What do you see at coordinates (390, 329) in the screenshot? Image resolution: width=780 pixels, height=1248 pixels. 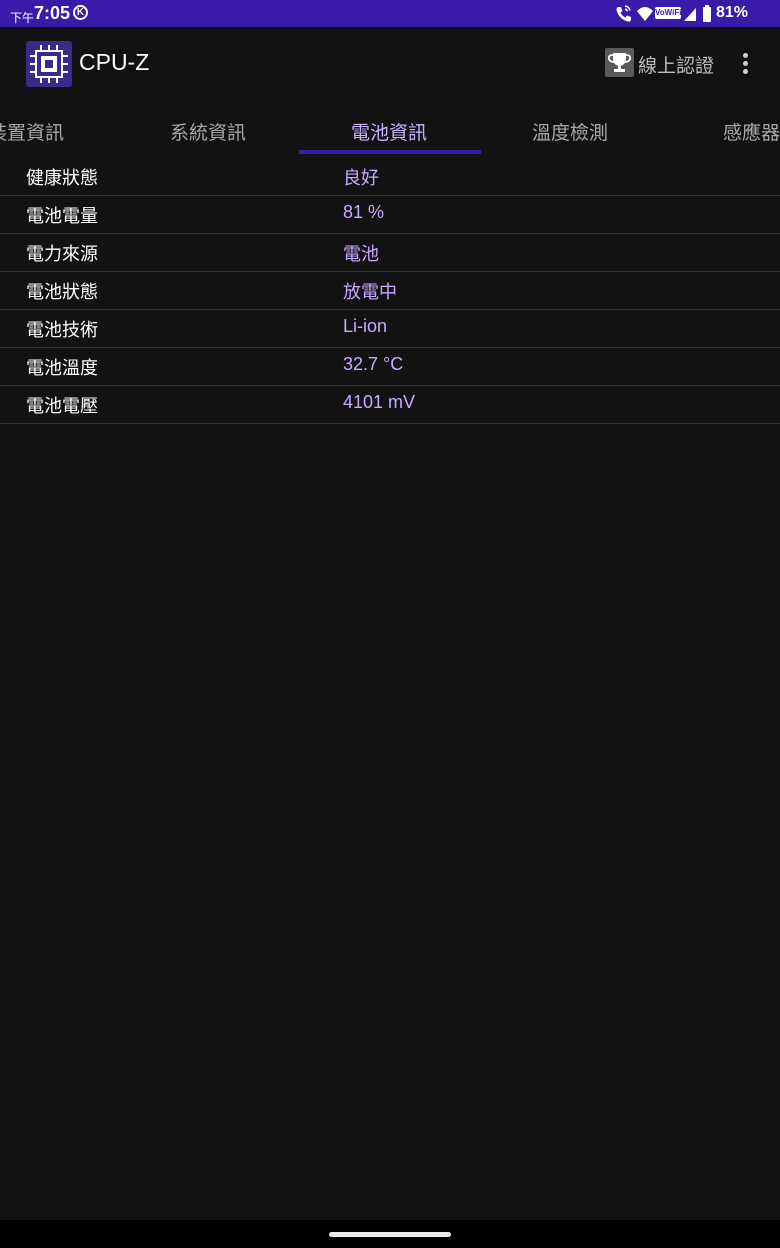 I see `list-item: 電池技術 Li-ion` at bounding box center [390, 329].